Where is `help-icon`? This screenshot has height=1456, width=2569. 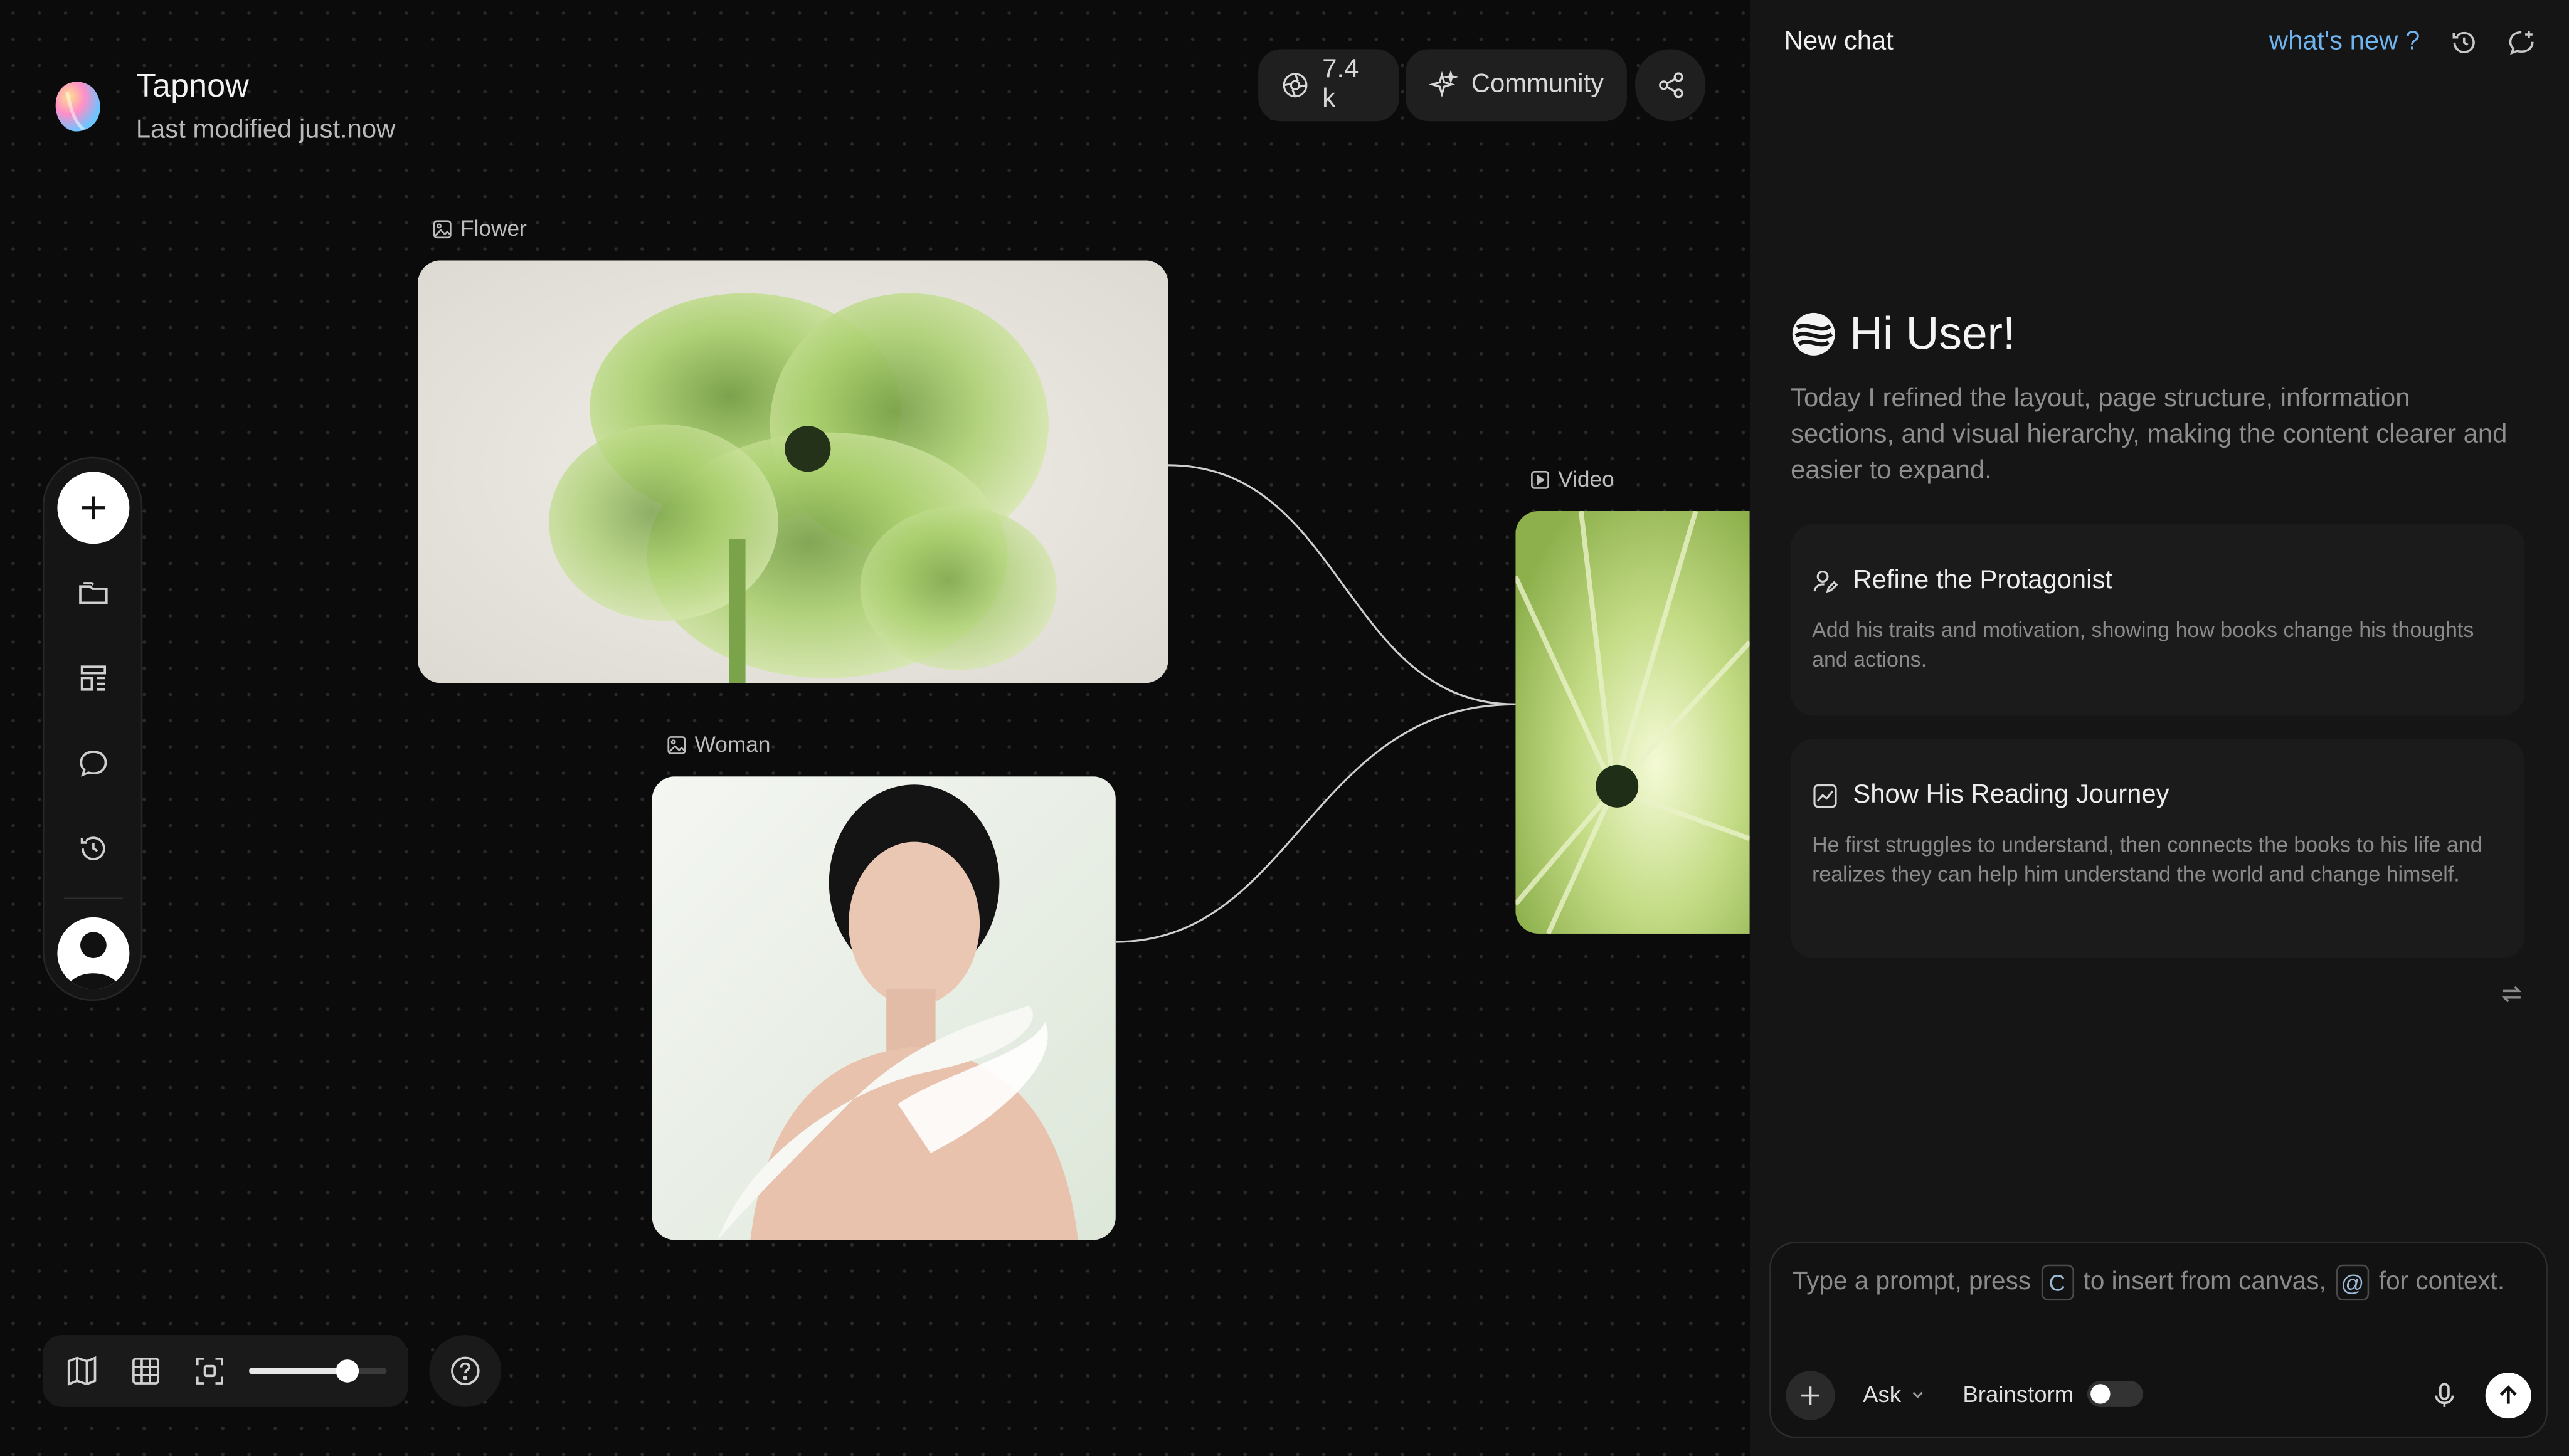 help-icon is located at coordinates (465, 1371).